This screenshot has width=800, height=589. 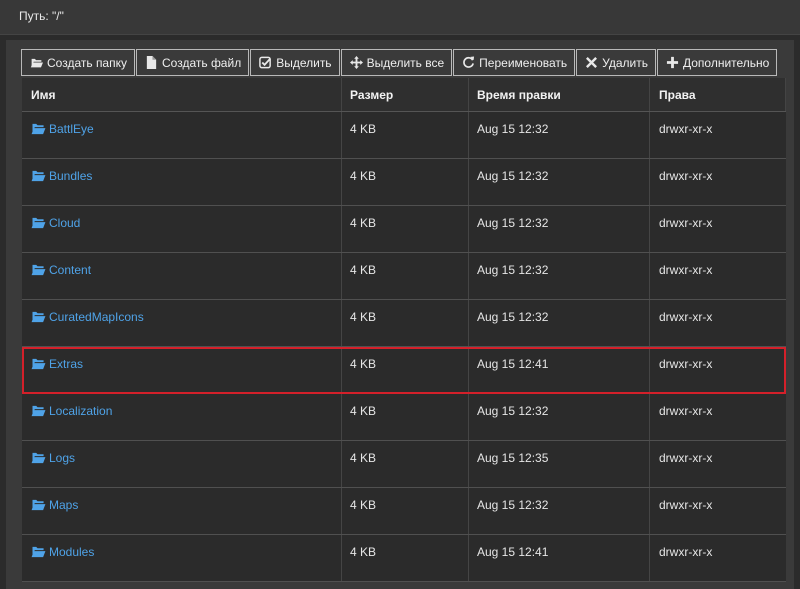 I want to click on more-button: Дополнительно, so click(x=717, y=62).